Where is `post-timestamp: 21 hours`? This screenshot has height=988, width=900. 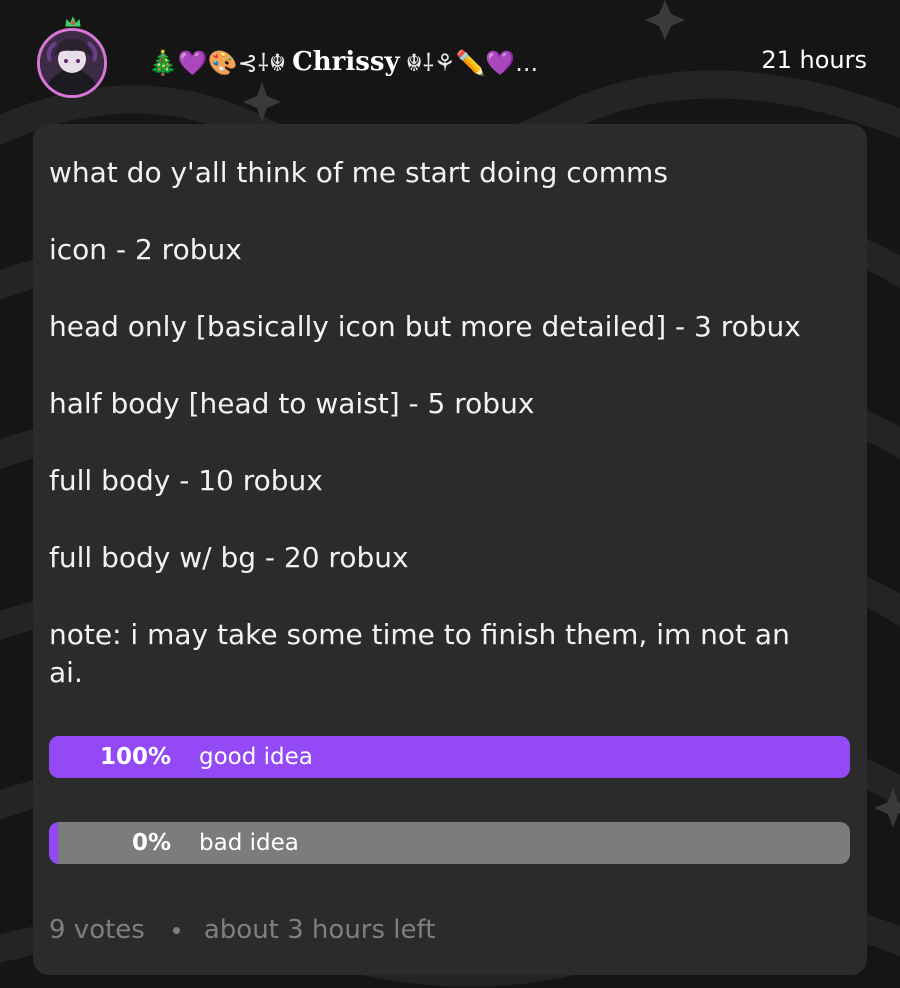 post-timestamp: 21 hours is located at coordinates (814, 60).